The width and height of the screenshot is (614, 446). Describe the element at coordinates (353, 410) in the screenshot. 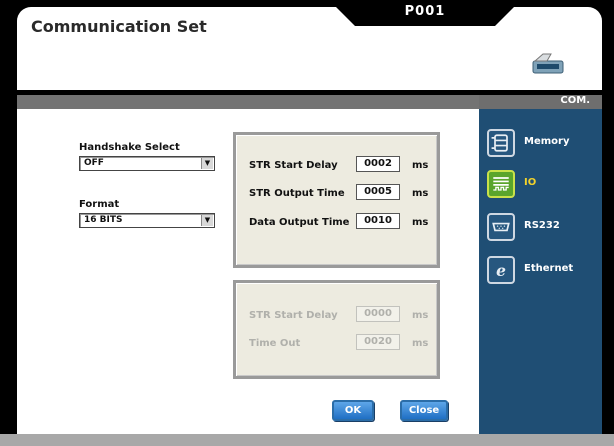

I see `ok-button: OK` at that location.